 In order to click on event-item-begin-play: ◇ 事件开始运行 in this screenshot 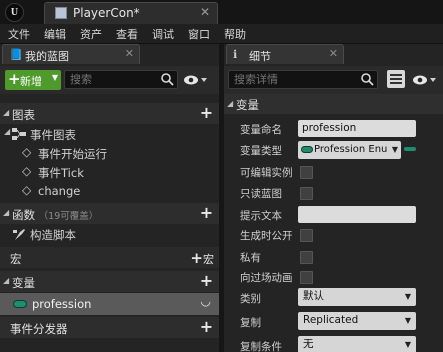, I will do `click(112, 154)`.